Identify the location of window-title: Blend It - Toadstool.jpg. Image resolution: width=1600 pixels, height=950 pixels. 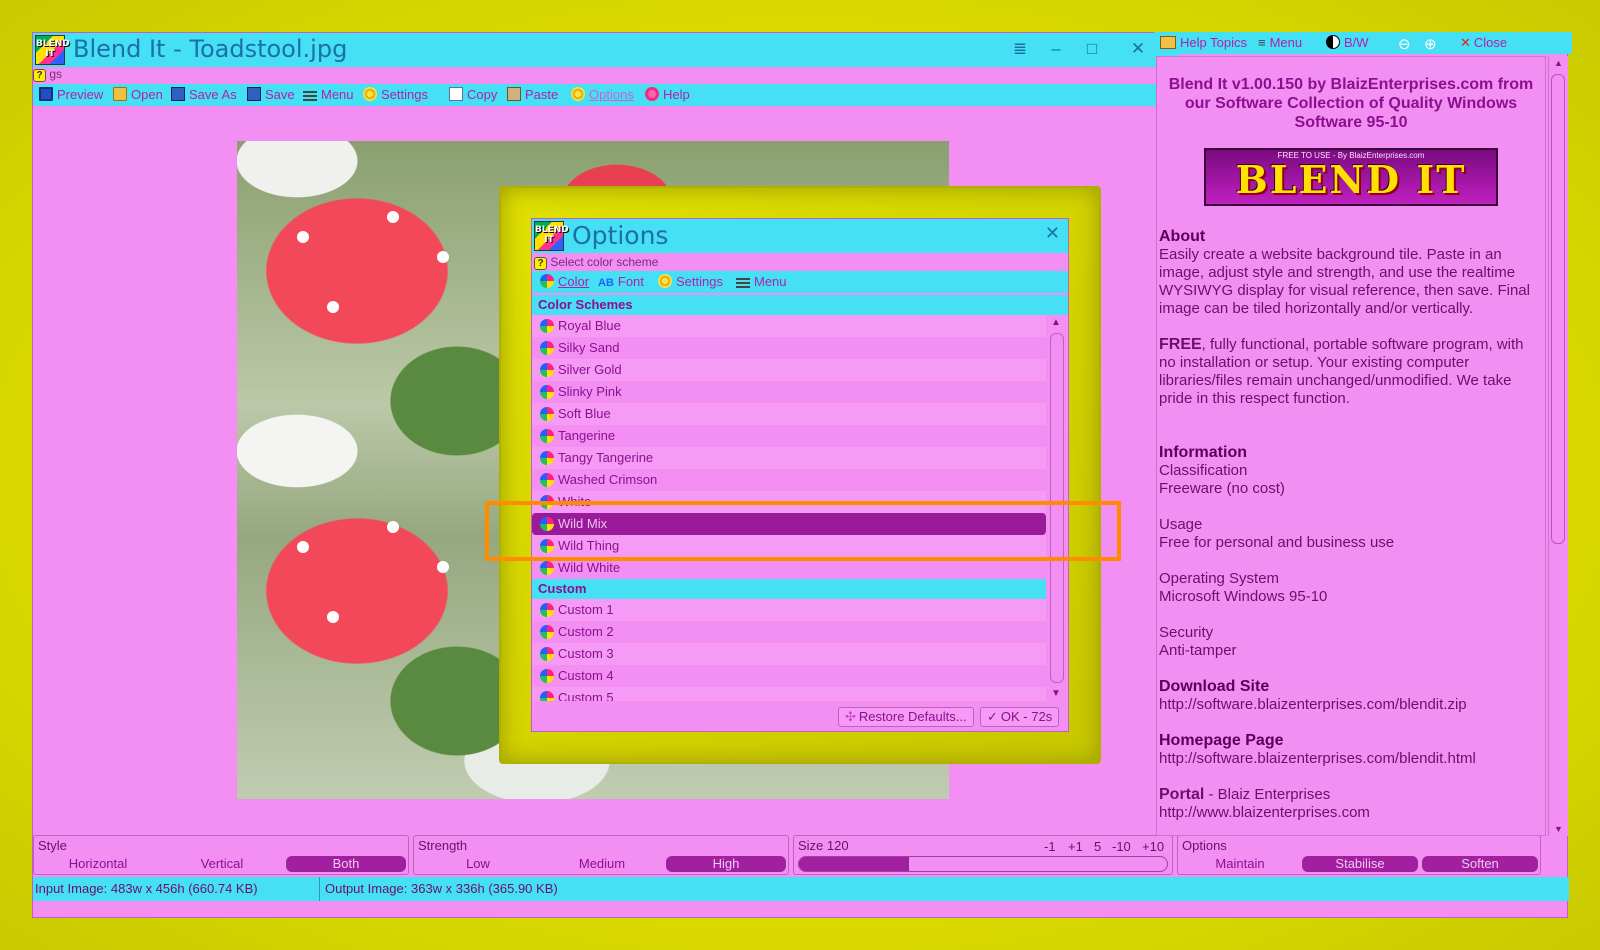
(210, 49).